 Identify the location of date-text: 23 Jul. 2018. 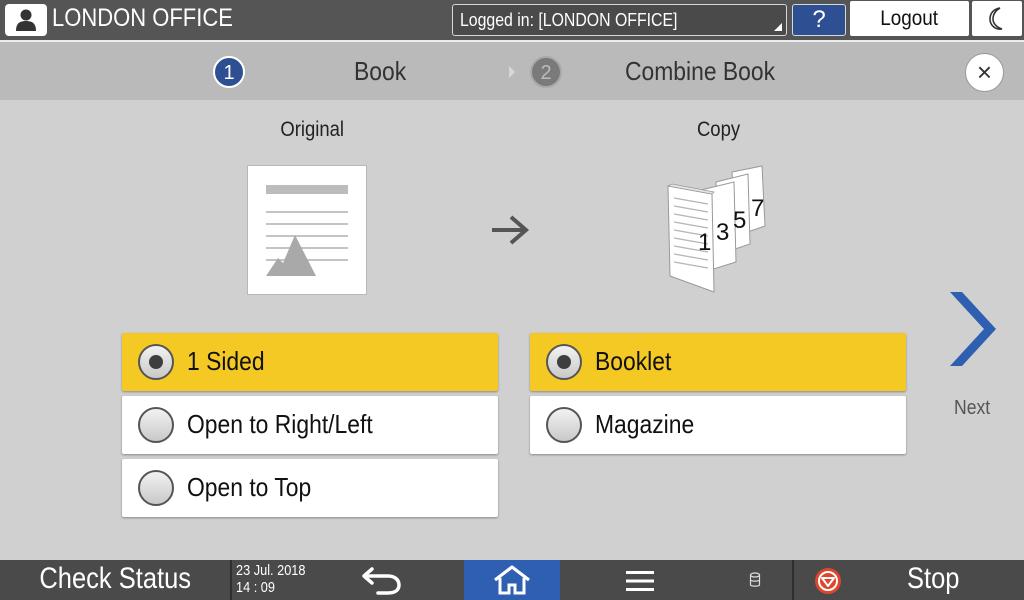
(271, 570).